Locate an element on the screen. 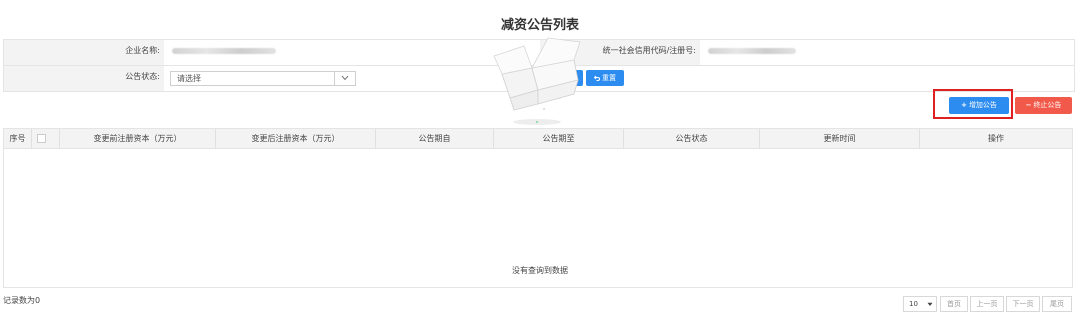 This screenshot has height=322, width=1080. column-header-select is located at coordinates (46, 138).